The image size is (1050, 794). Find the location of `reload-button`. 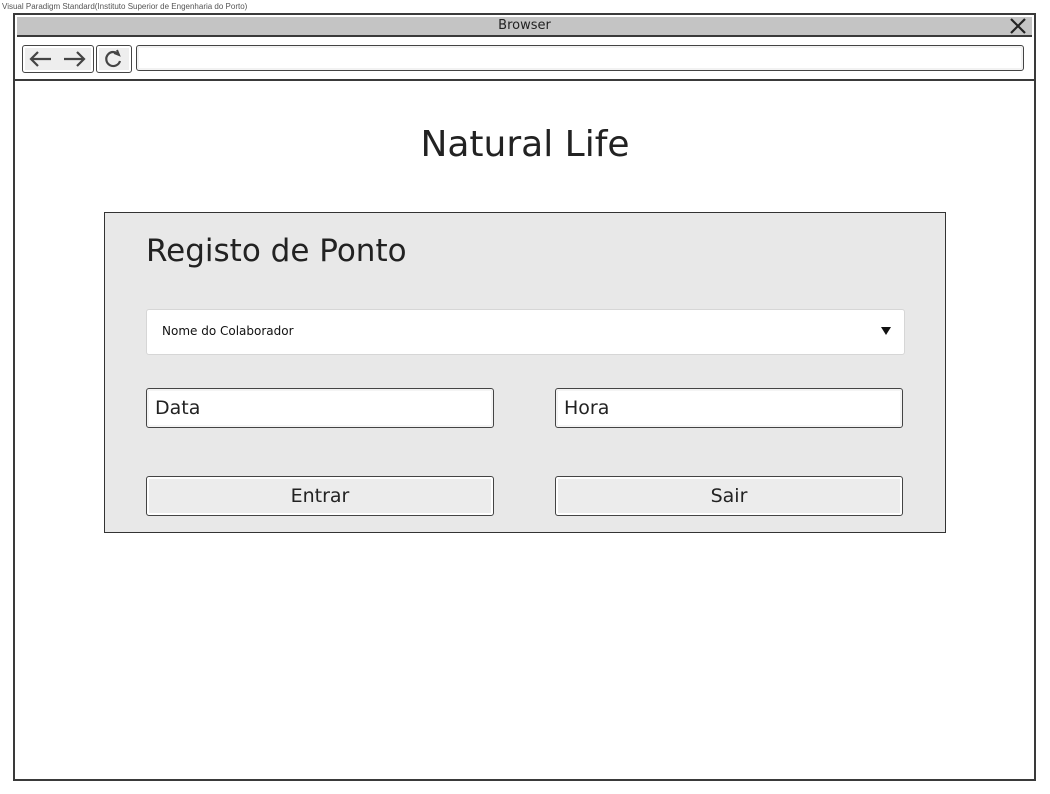

reload-button is located at coordinates (114, 59).